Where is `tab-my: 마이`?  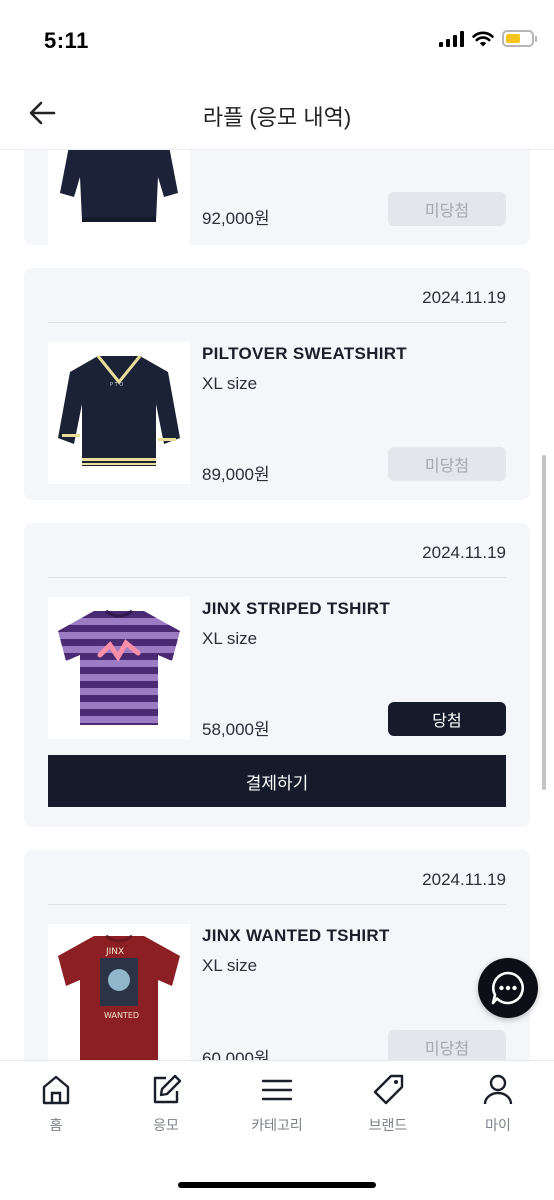 tab-my: 마이 is located at coordinates (498, 1104).